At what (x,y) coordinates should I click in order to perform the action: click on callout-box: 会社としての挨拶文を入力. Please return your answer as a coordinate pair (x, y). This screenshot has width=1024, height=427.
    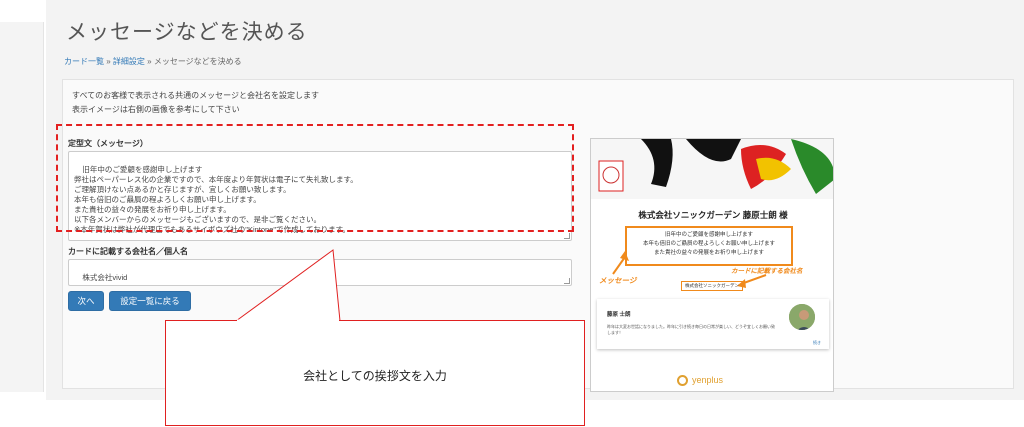
    Looking at the image, I should click on (375, 373).